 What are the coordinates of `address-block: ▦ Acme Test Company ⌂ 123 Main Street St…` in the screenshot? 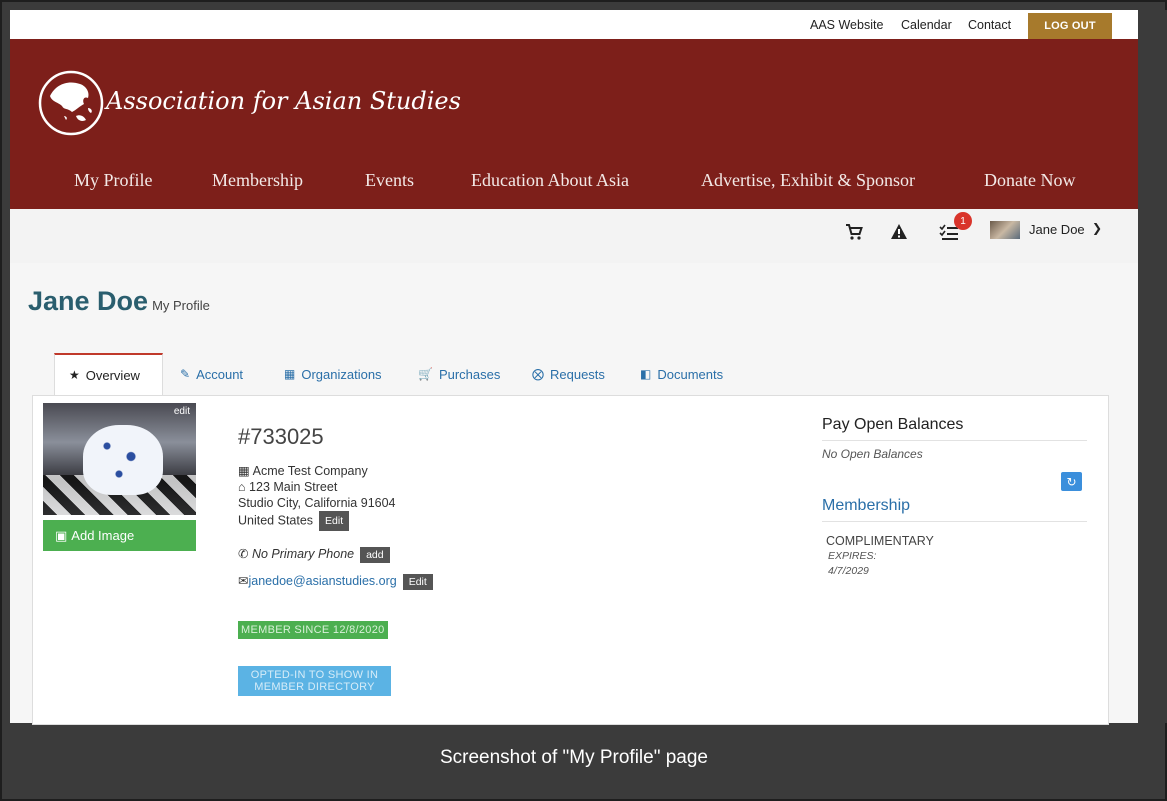 It's located at (317, 497).